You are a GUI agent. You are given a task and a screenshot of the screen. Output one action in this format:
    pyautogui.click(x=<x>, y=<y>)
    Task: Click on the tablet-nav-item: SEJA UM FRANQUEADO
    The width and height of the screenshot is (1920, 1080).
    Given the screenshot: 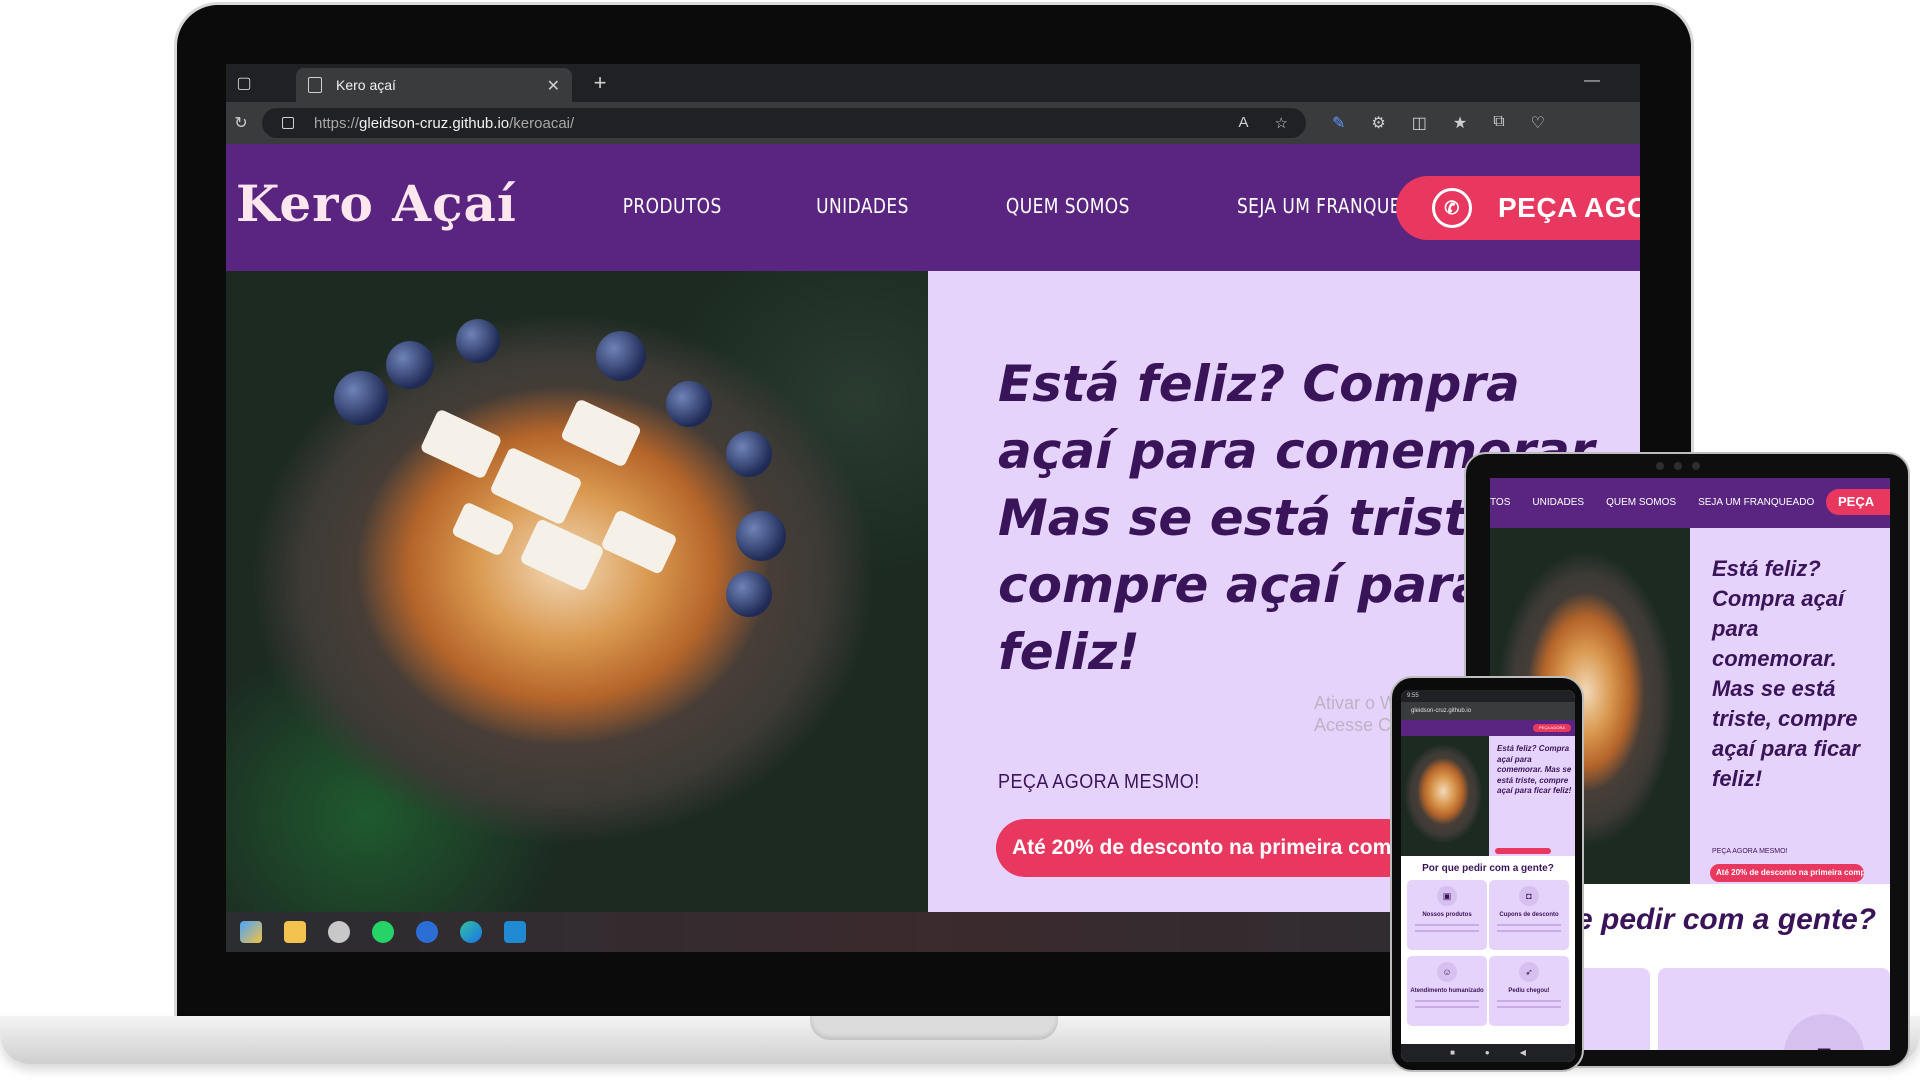 What is the action you would take?
    pyautogui.click(x=1756, y=502)
    